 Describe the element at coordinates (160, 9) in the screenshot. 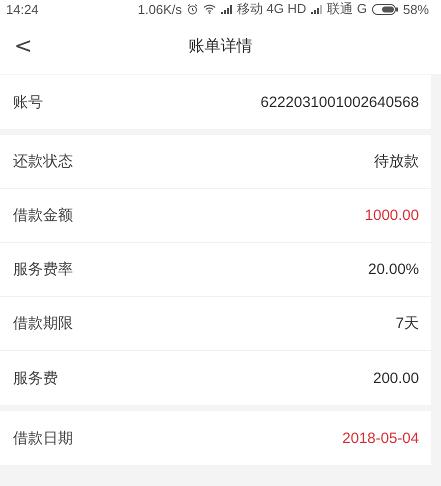

I see `network-speed: 1.06K/s` at that location.